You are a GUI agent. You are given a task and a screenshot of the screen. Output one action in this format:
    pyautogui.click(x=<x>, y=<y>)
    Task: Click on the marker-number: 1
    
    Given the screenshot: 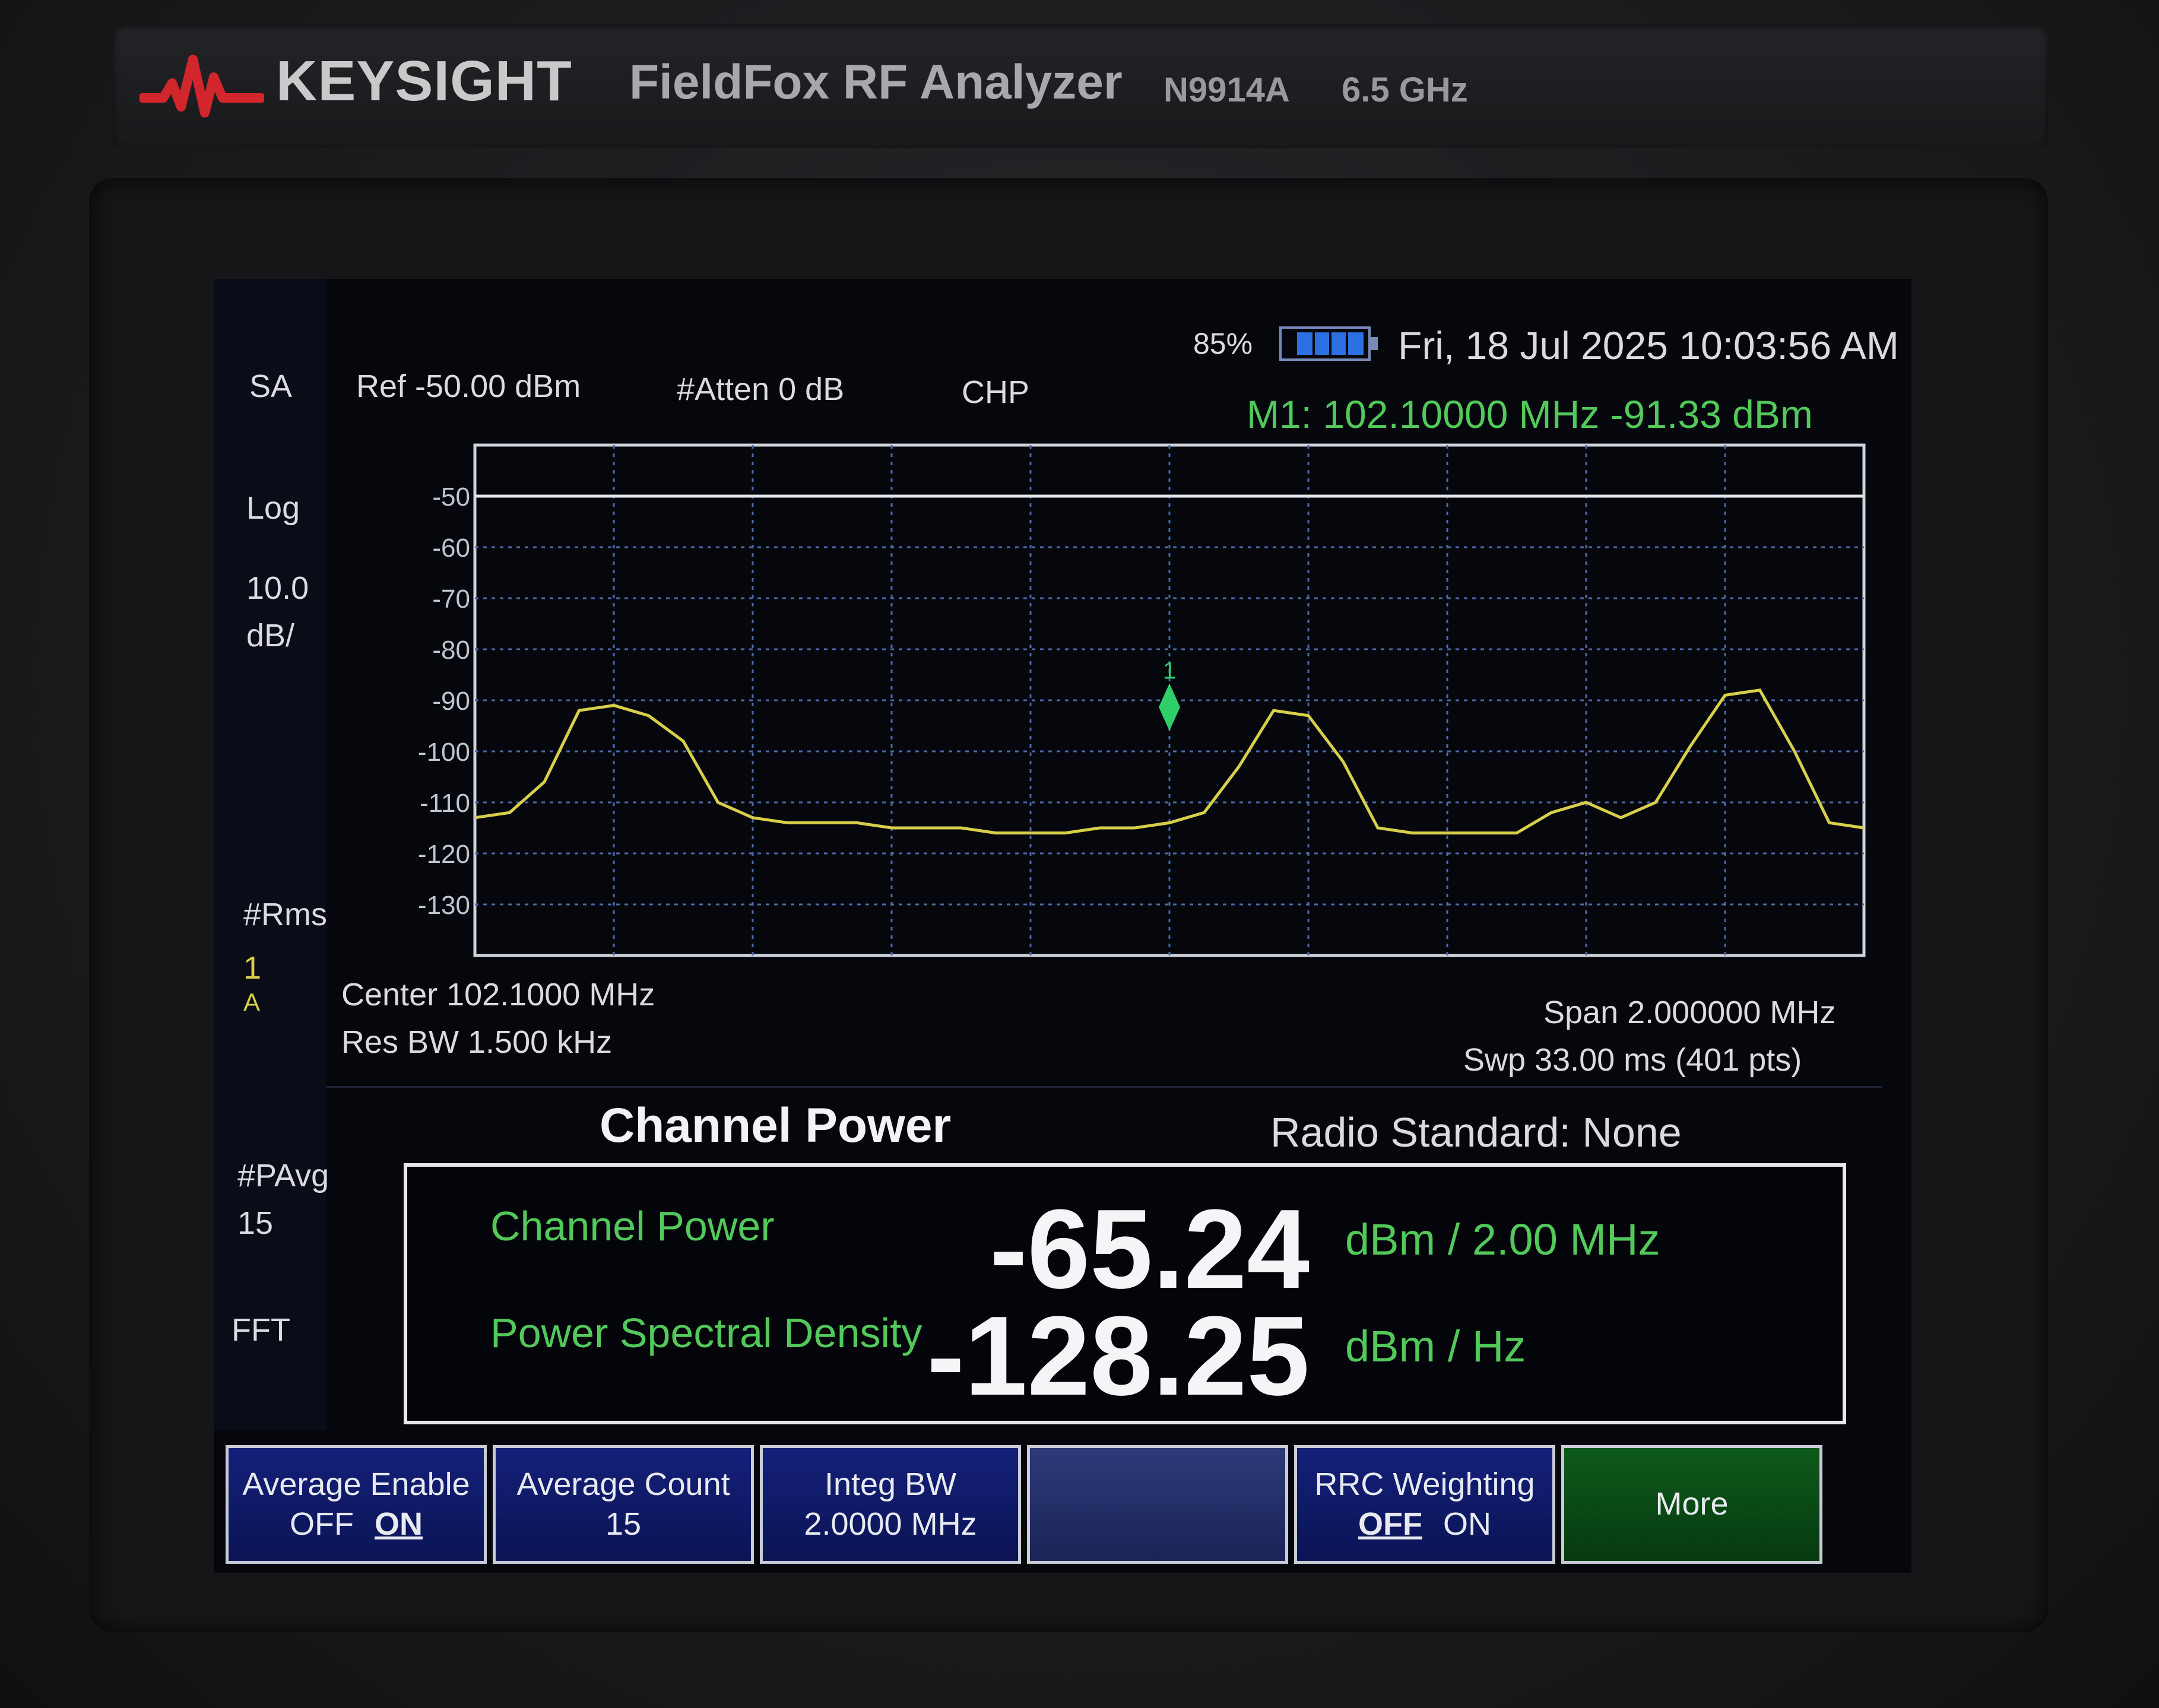 What is the action you would take?
    pyautogui.click(x=1169, y=671)
    